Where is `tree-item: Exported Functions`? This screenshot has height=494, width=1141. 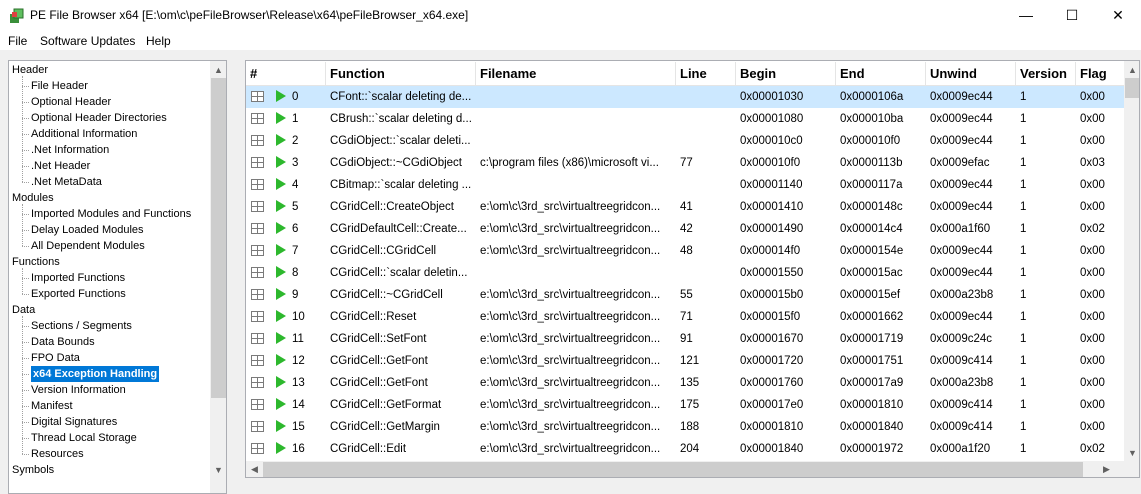
tree-item: Exported Functions is located at coordinates (78, 294).